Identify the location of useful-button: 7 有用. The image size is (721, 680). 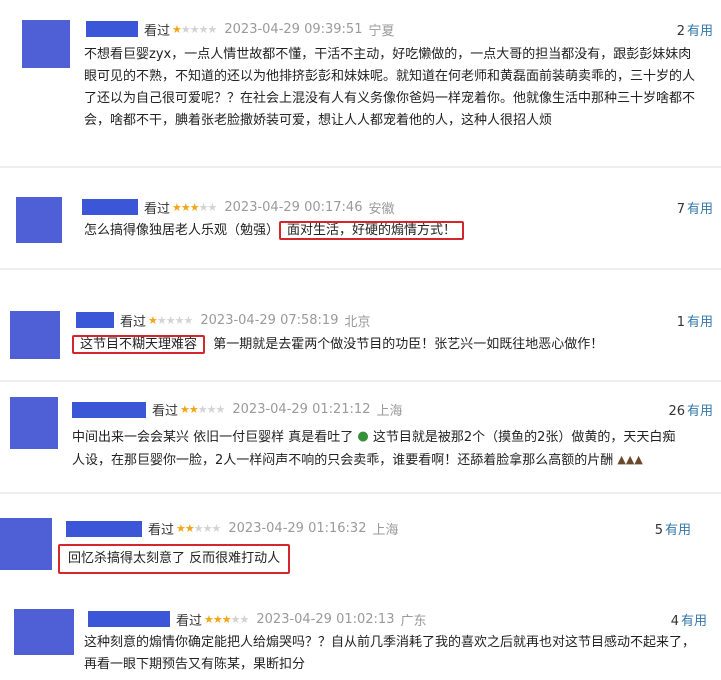
(695, 207).